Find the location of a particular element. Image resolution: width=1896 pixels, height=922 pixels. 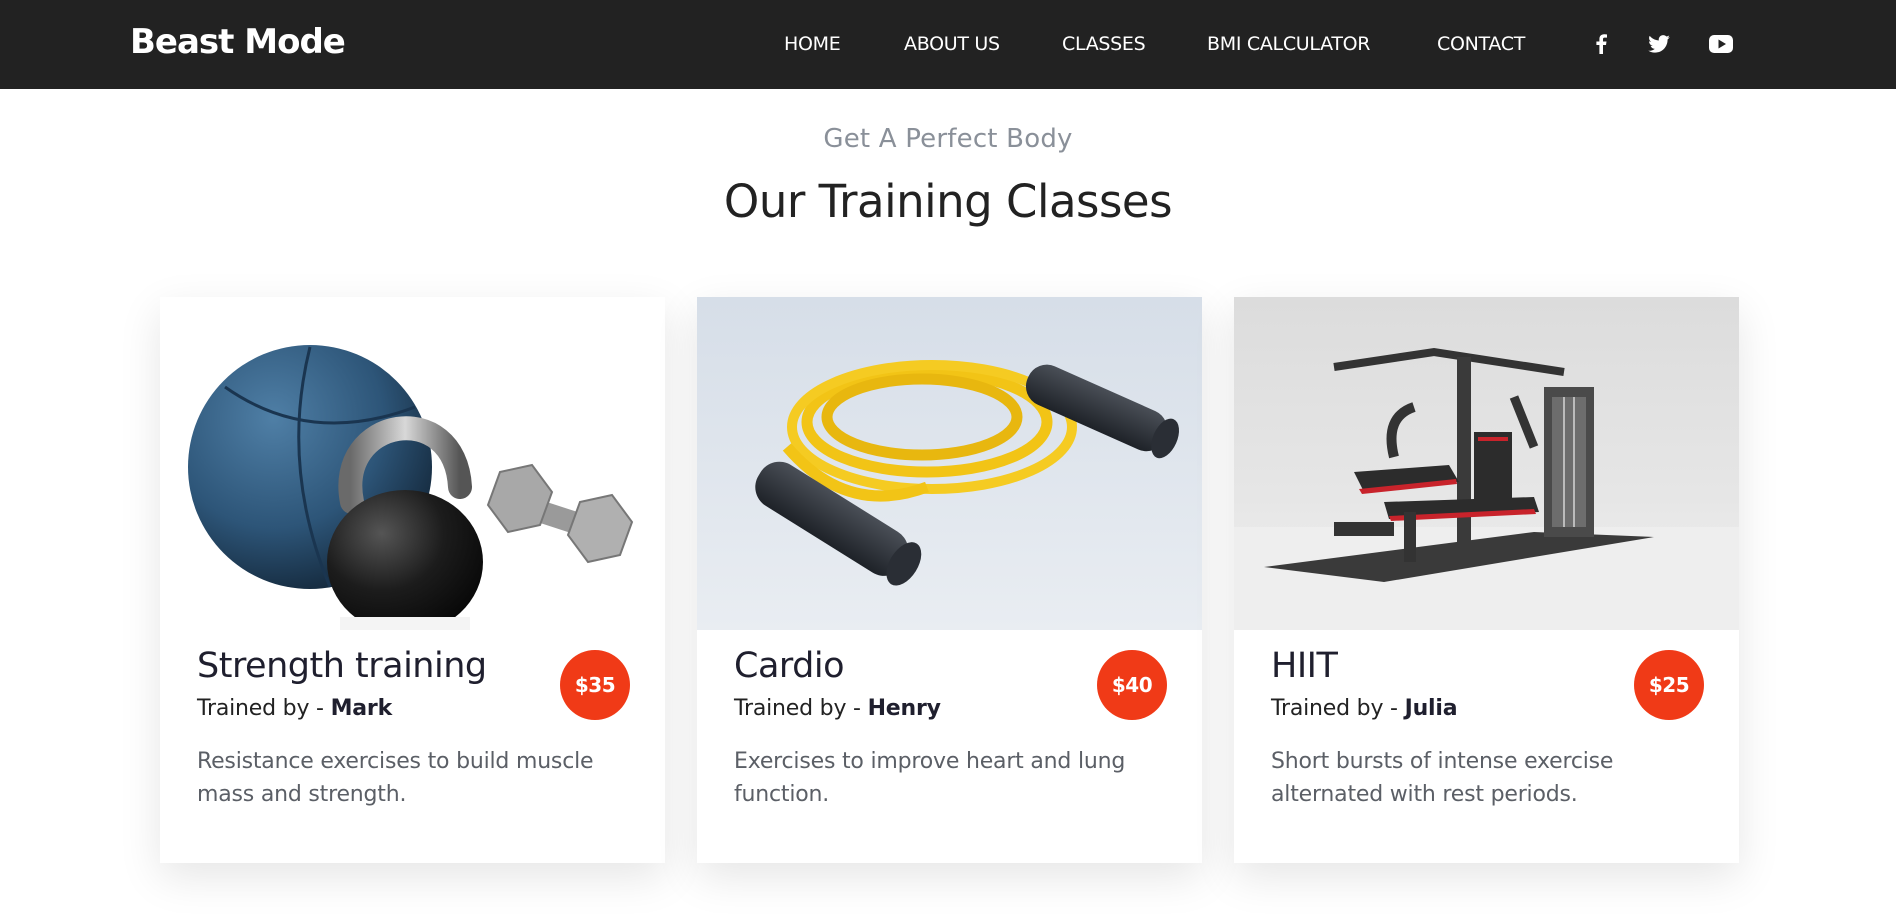

class-image-hiit is located at coordinates (1486, 463).